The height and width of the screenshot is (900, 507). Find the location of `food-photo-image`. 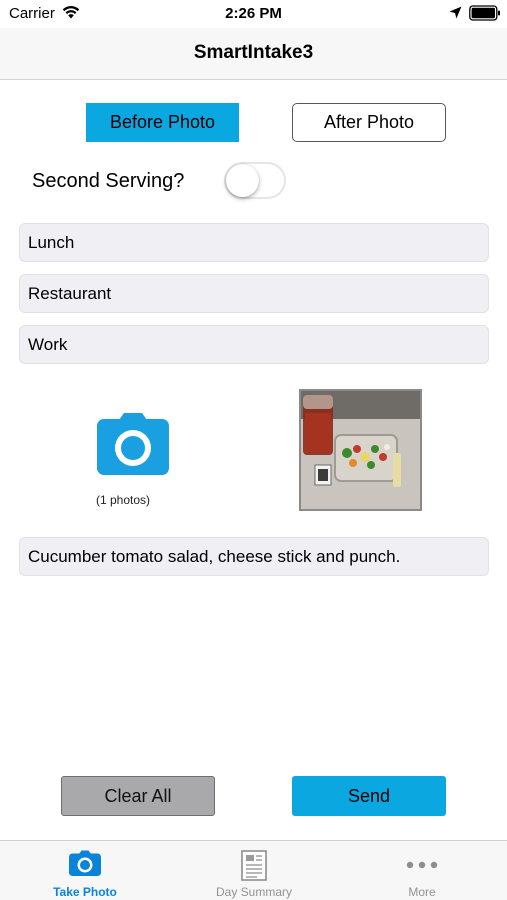

food-photo-image is located at coordinates (360, 450).